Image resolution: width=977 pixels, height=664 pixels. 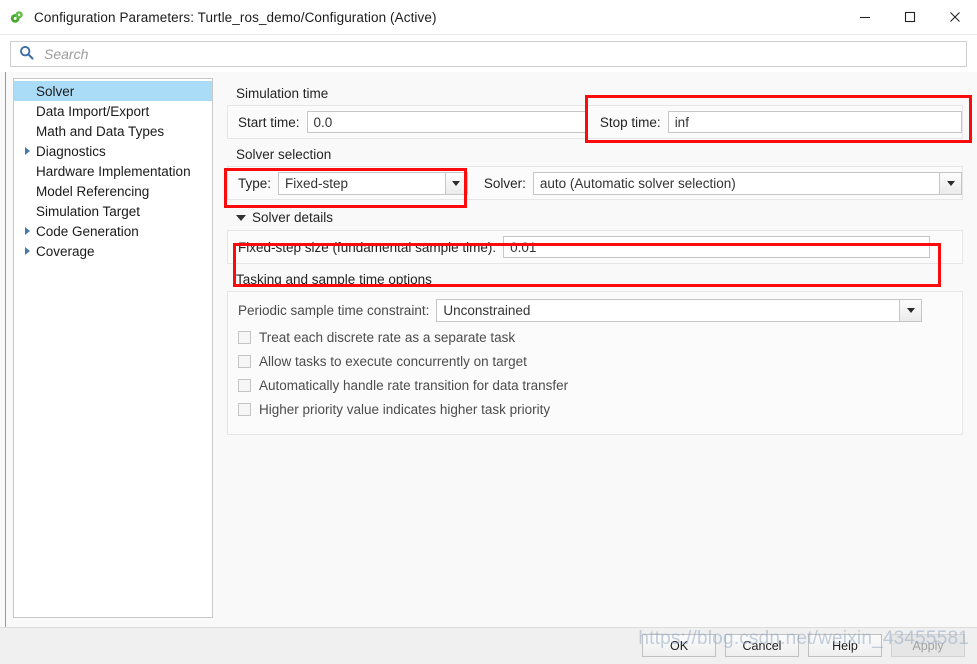 What do you see at coordinates (717, 247) in the screenshot?
I see `fixed-step-size-input: 0.01` at bounding box center [717, 247].